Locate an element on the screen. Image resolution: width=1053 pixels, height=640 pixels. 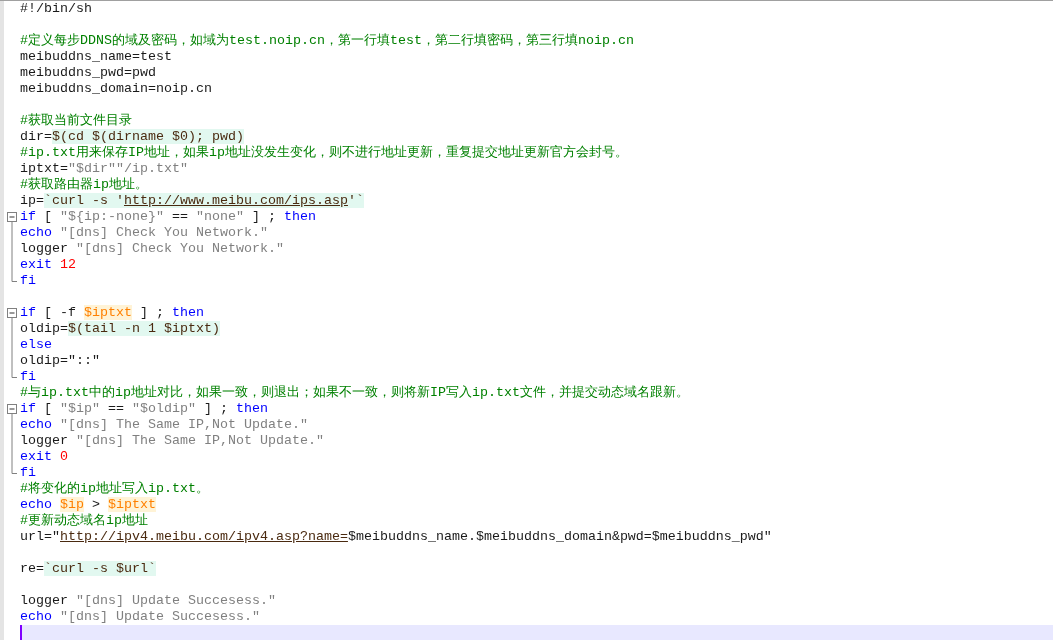
code-comment: #将变化的ip地址写入ip.txt。 is located at coordinates (114, 488).